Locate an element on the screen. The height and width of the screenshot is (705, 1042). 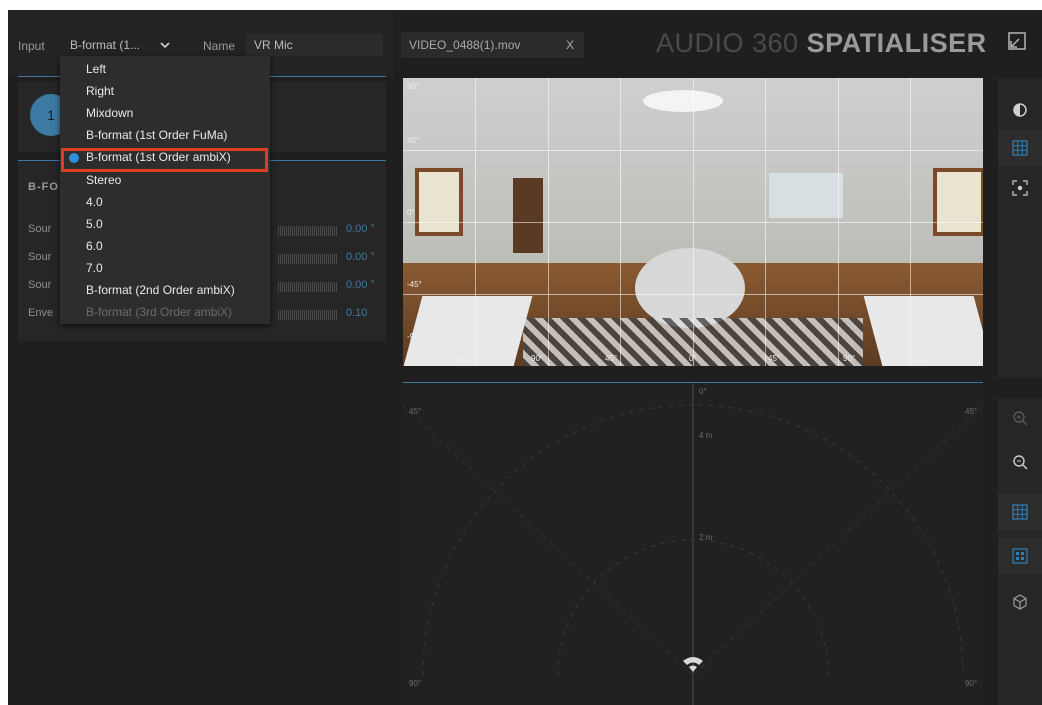
app-logo: AUDIO 360 SPATIALISER is located at coordinates (821, 43).